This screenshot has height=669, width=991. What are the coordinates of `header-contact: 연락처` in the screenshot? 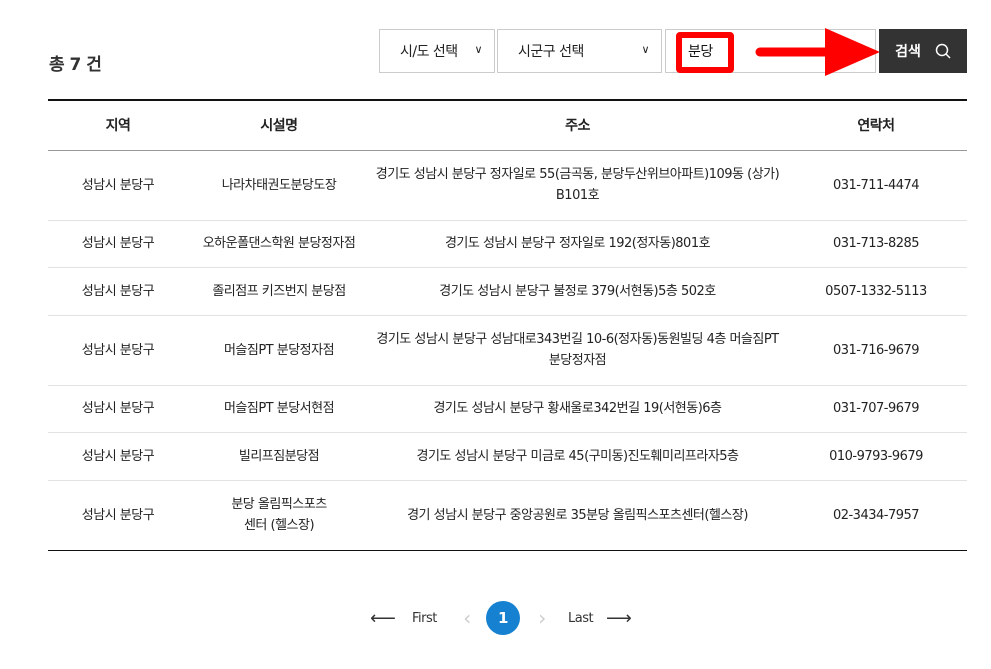 It's located at (876, 125).